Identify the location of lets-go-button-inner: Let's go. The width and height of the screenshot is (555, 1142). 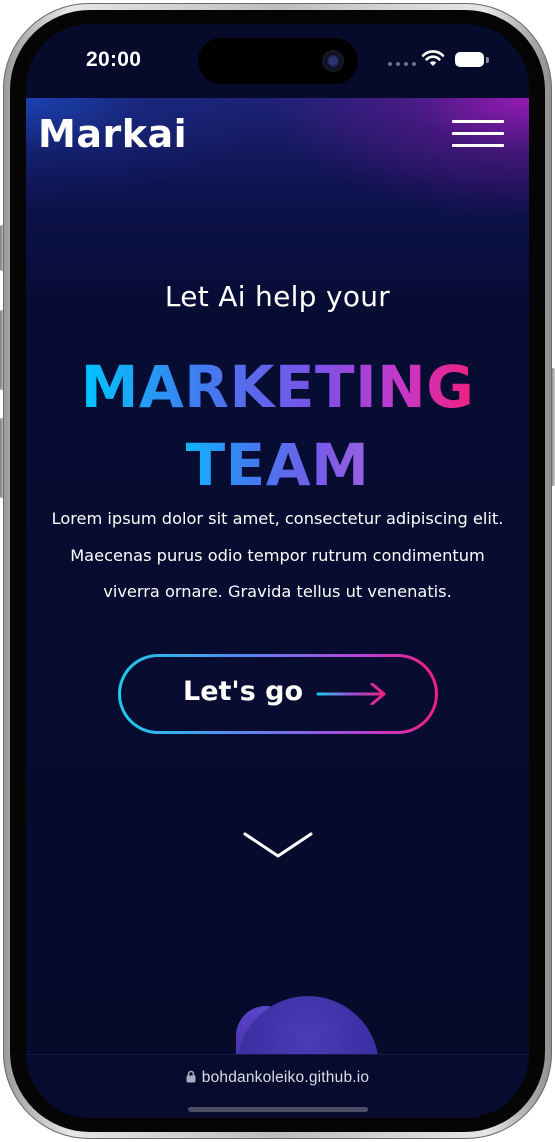
(278, 694).